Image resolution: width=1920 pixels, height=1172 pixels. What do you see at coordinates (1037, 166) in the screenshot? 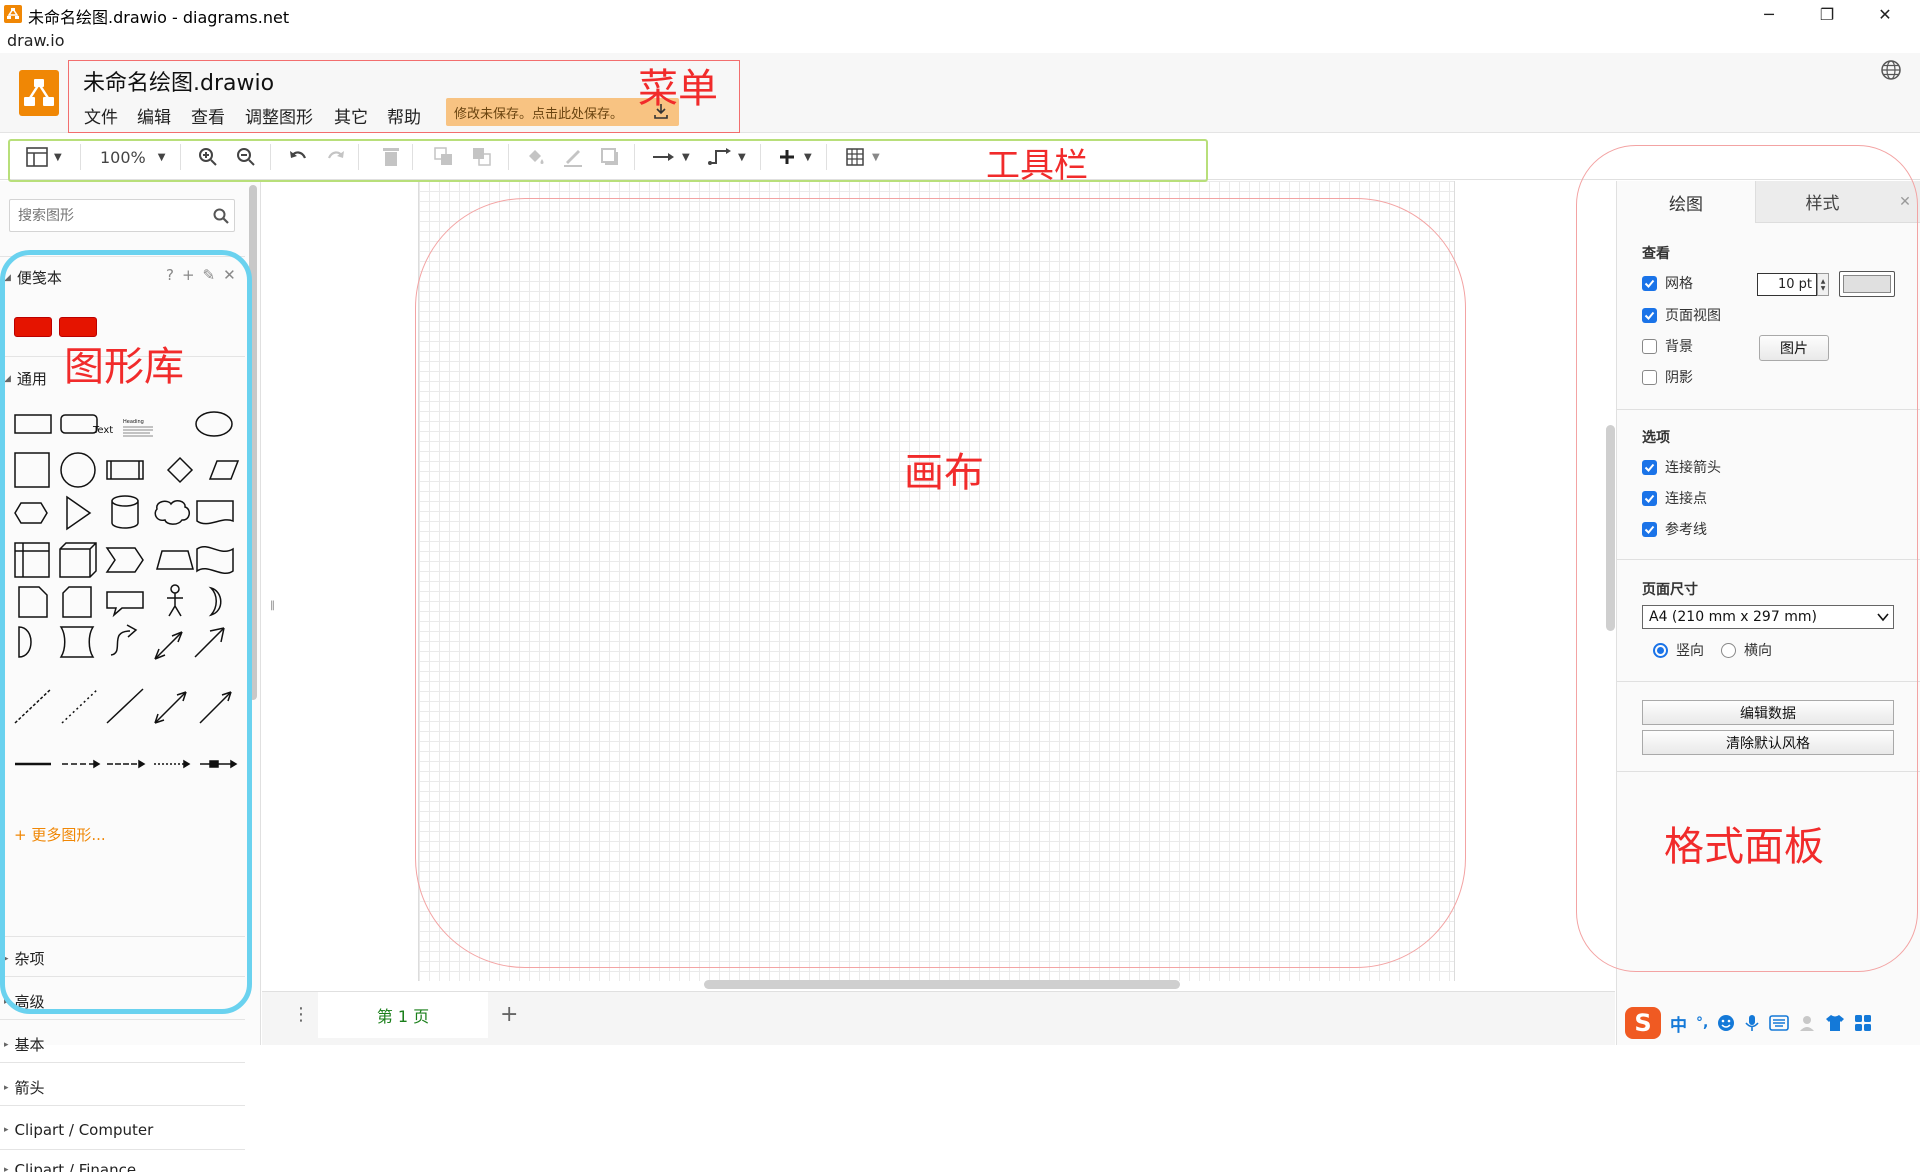
I see `toolbar-annotation-label: 工具栏` at bounding box center [1037, 166].